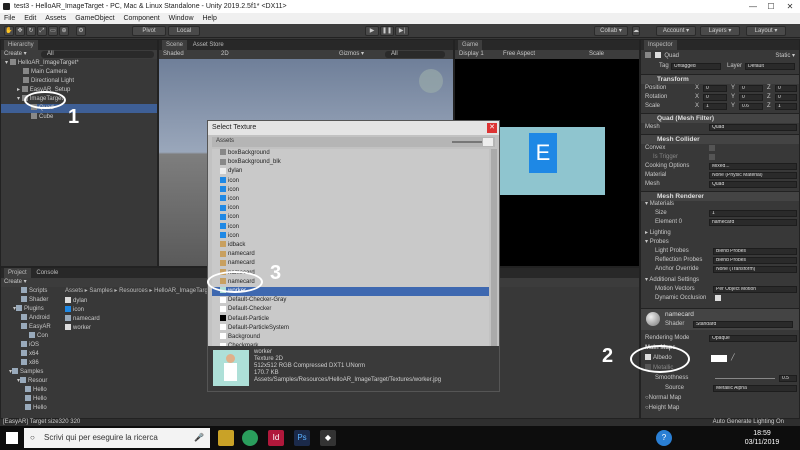  Describe the element at coordinates (125, 328) in the screenshot. I see `asset-item: worker` at that location.